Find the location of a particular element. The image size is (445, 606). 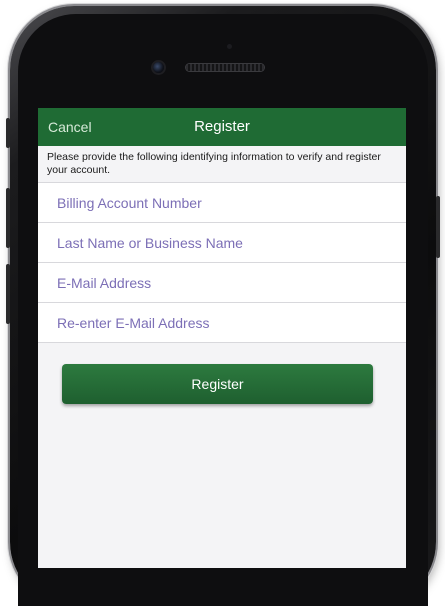

navigation-bar: Cancel Register is located at coordinates (222, 127).